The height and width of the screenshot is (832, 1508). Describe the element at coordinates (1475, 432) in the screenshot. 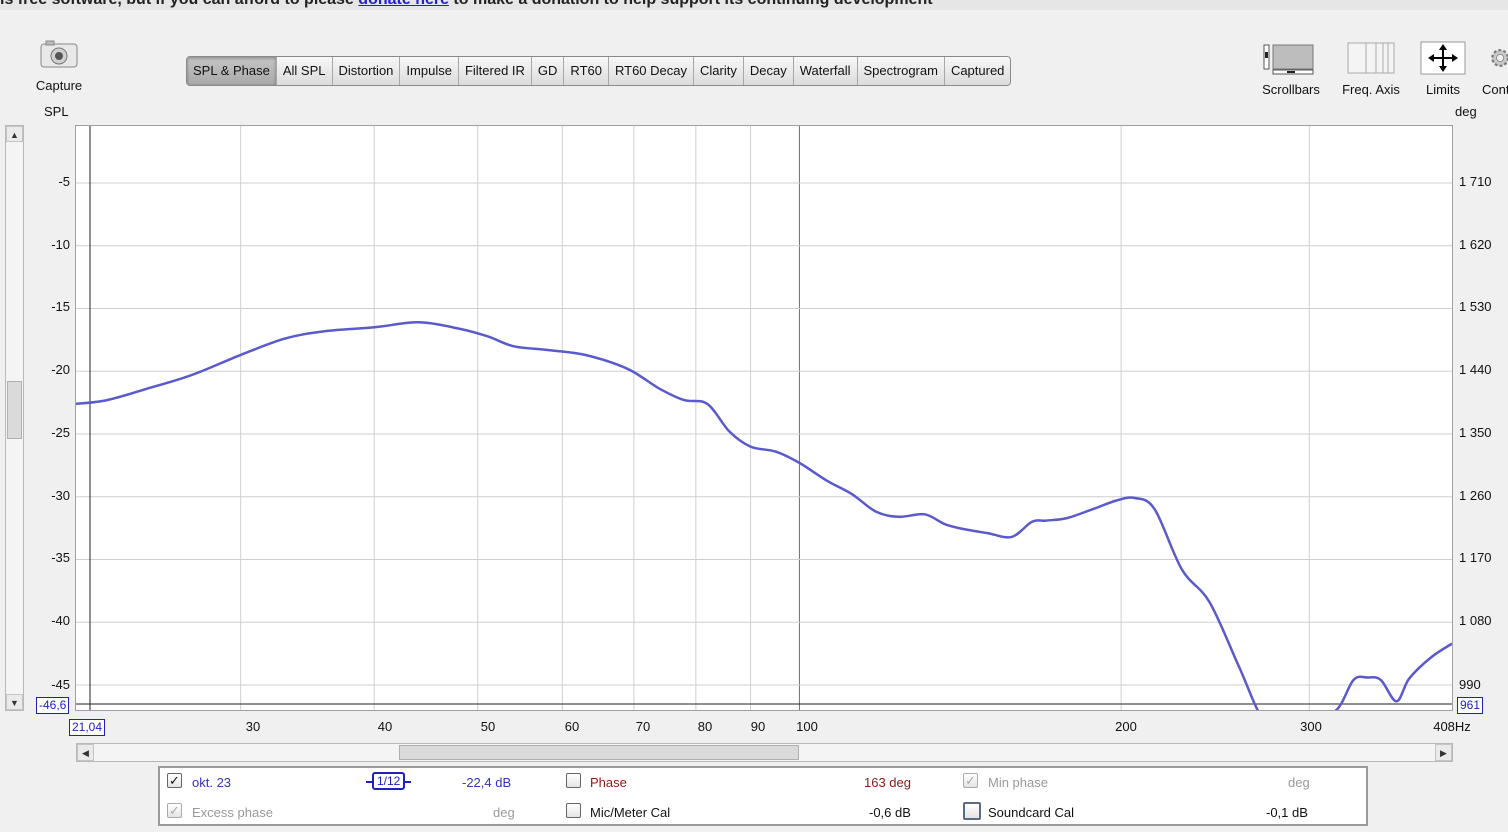

I see `y2-tick-label: 1 350` at that location.